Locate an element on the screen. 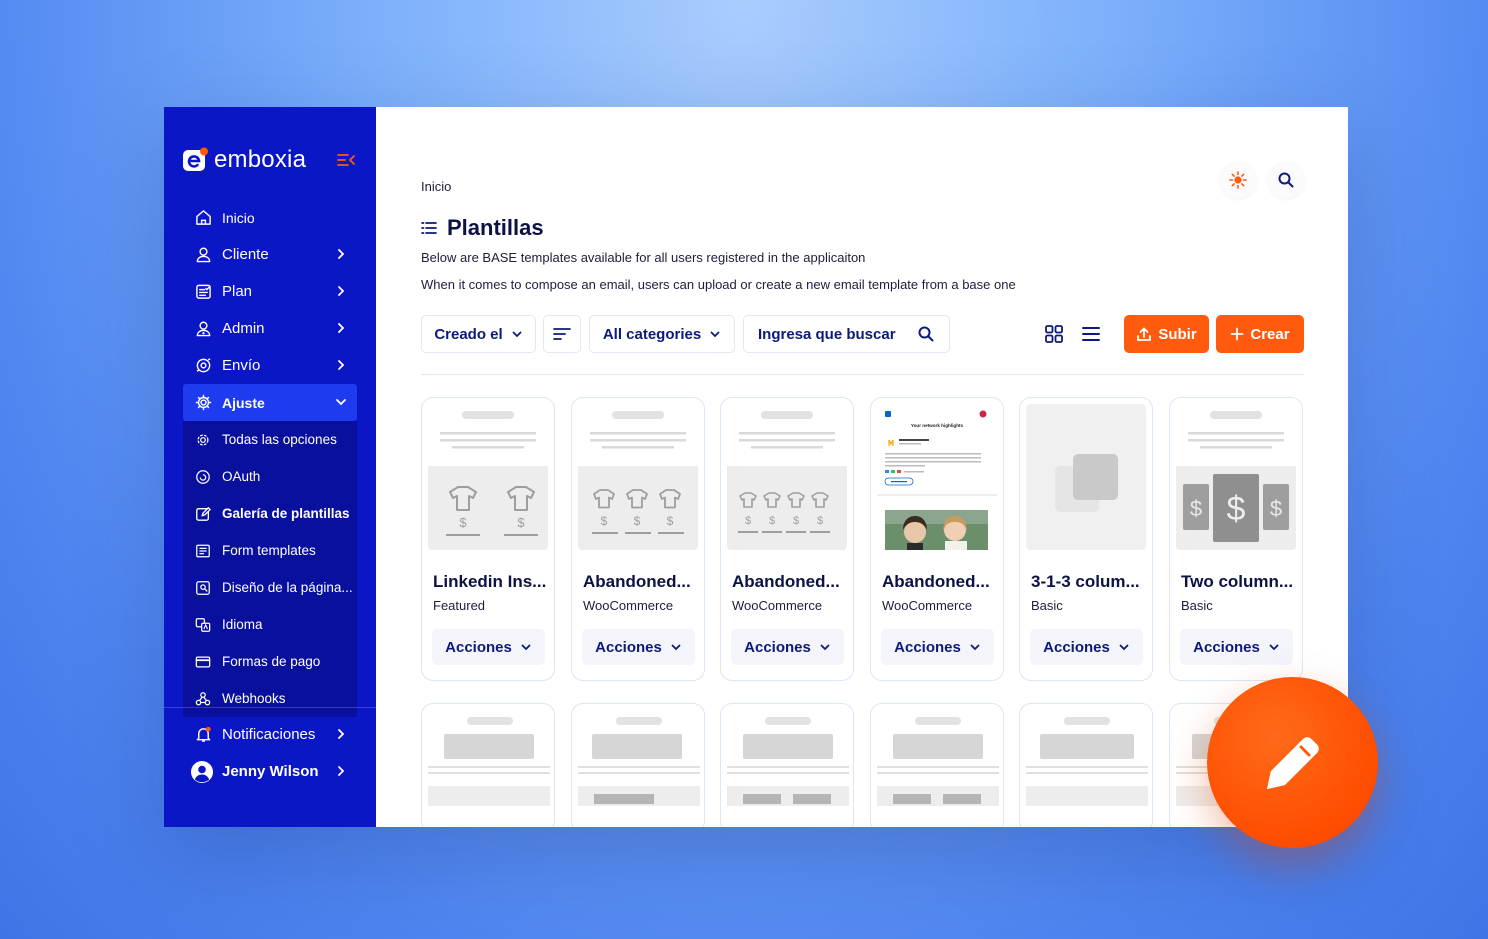 The image size is (1488, 939). home-icon is located at coordinates (203, 218).